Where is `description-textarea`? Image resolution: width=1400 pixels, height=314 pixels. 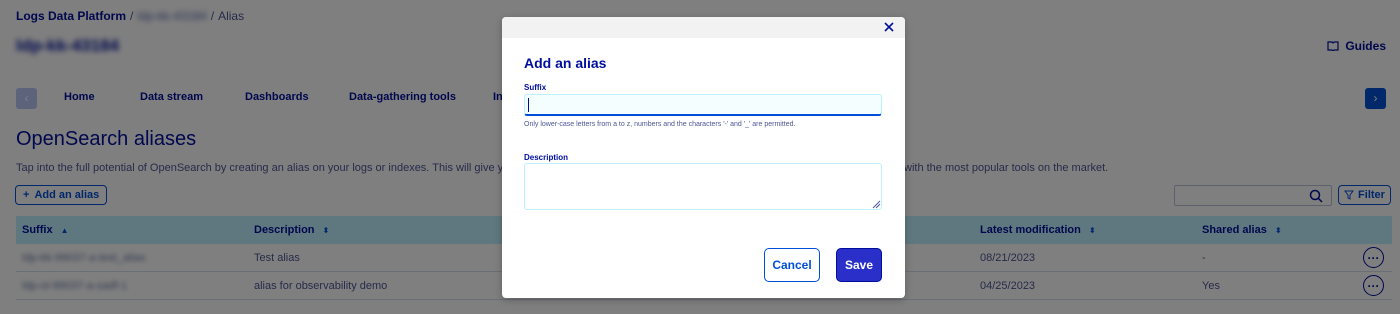 description-textarea is located at coordinates (703, 186).